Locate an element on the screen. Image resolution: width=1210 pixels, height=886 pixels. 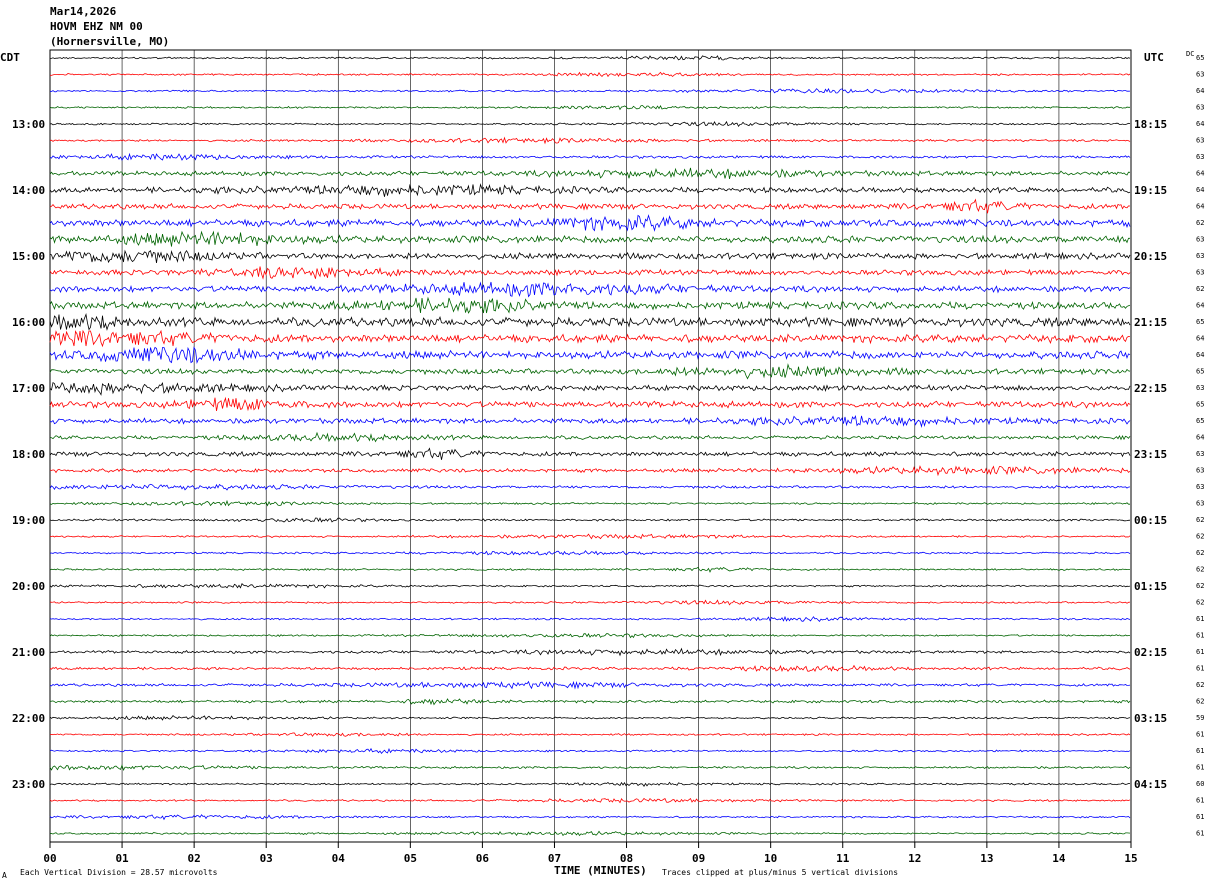
left-hour-label: 21:00 is located at coordinates (28, 652).